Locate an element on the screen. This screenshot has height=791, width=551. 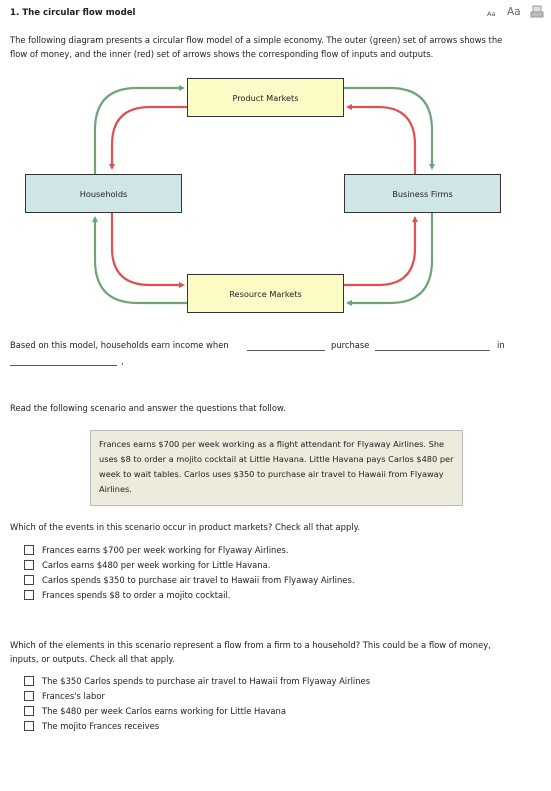
q2-option: Frances's labor is located at coordinates (64, 696).